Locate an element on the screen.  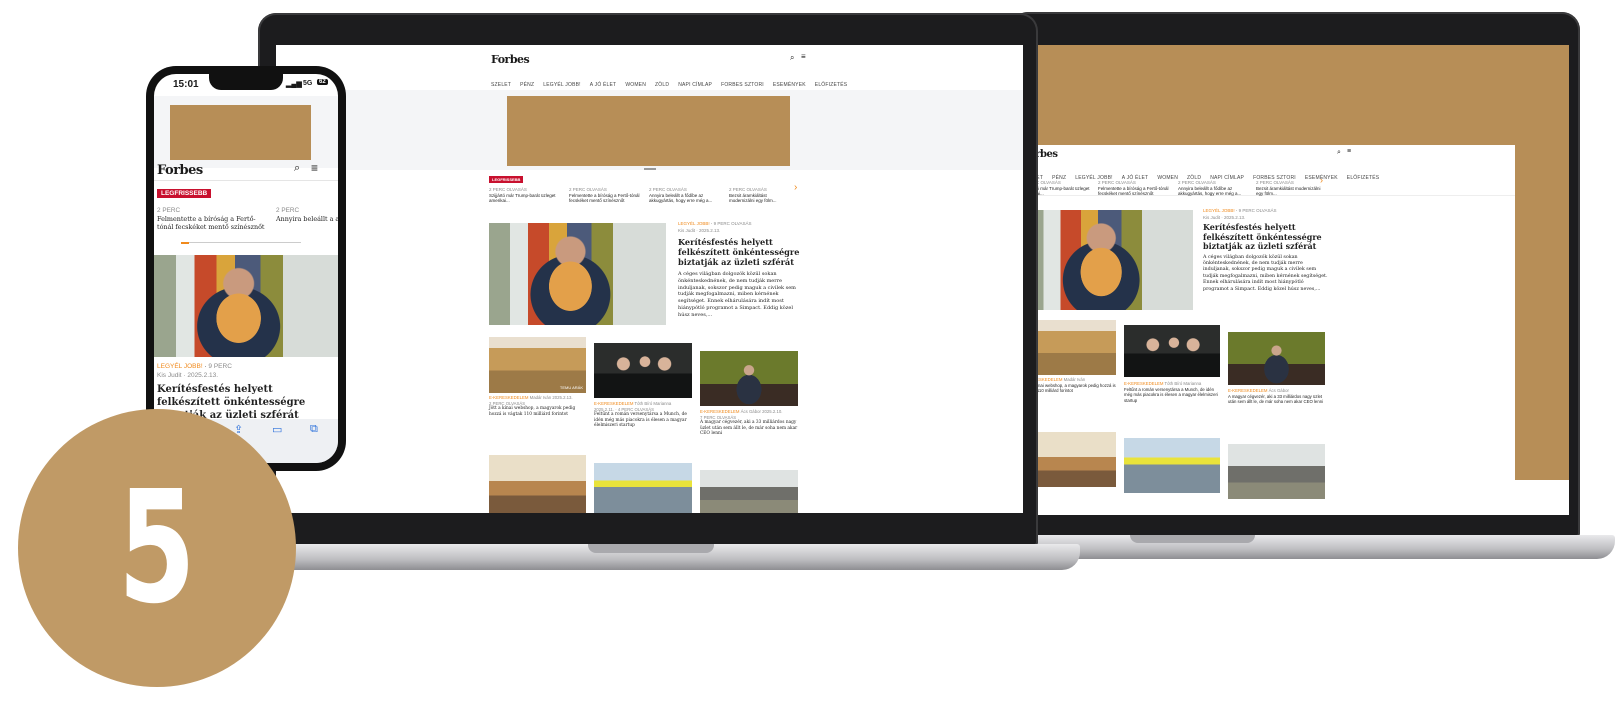
laptop-right-base is located at coordinates (1302, 547).